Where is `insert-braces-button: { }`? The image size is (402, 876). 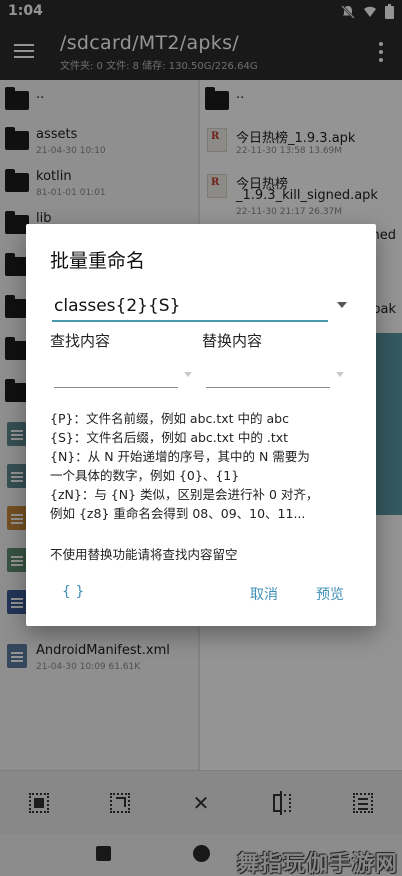 insert-braces-button: { } is located at coordinates (73, 592).